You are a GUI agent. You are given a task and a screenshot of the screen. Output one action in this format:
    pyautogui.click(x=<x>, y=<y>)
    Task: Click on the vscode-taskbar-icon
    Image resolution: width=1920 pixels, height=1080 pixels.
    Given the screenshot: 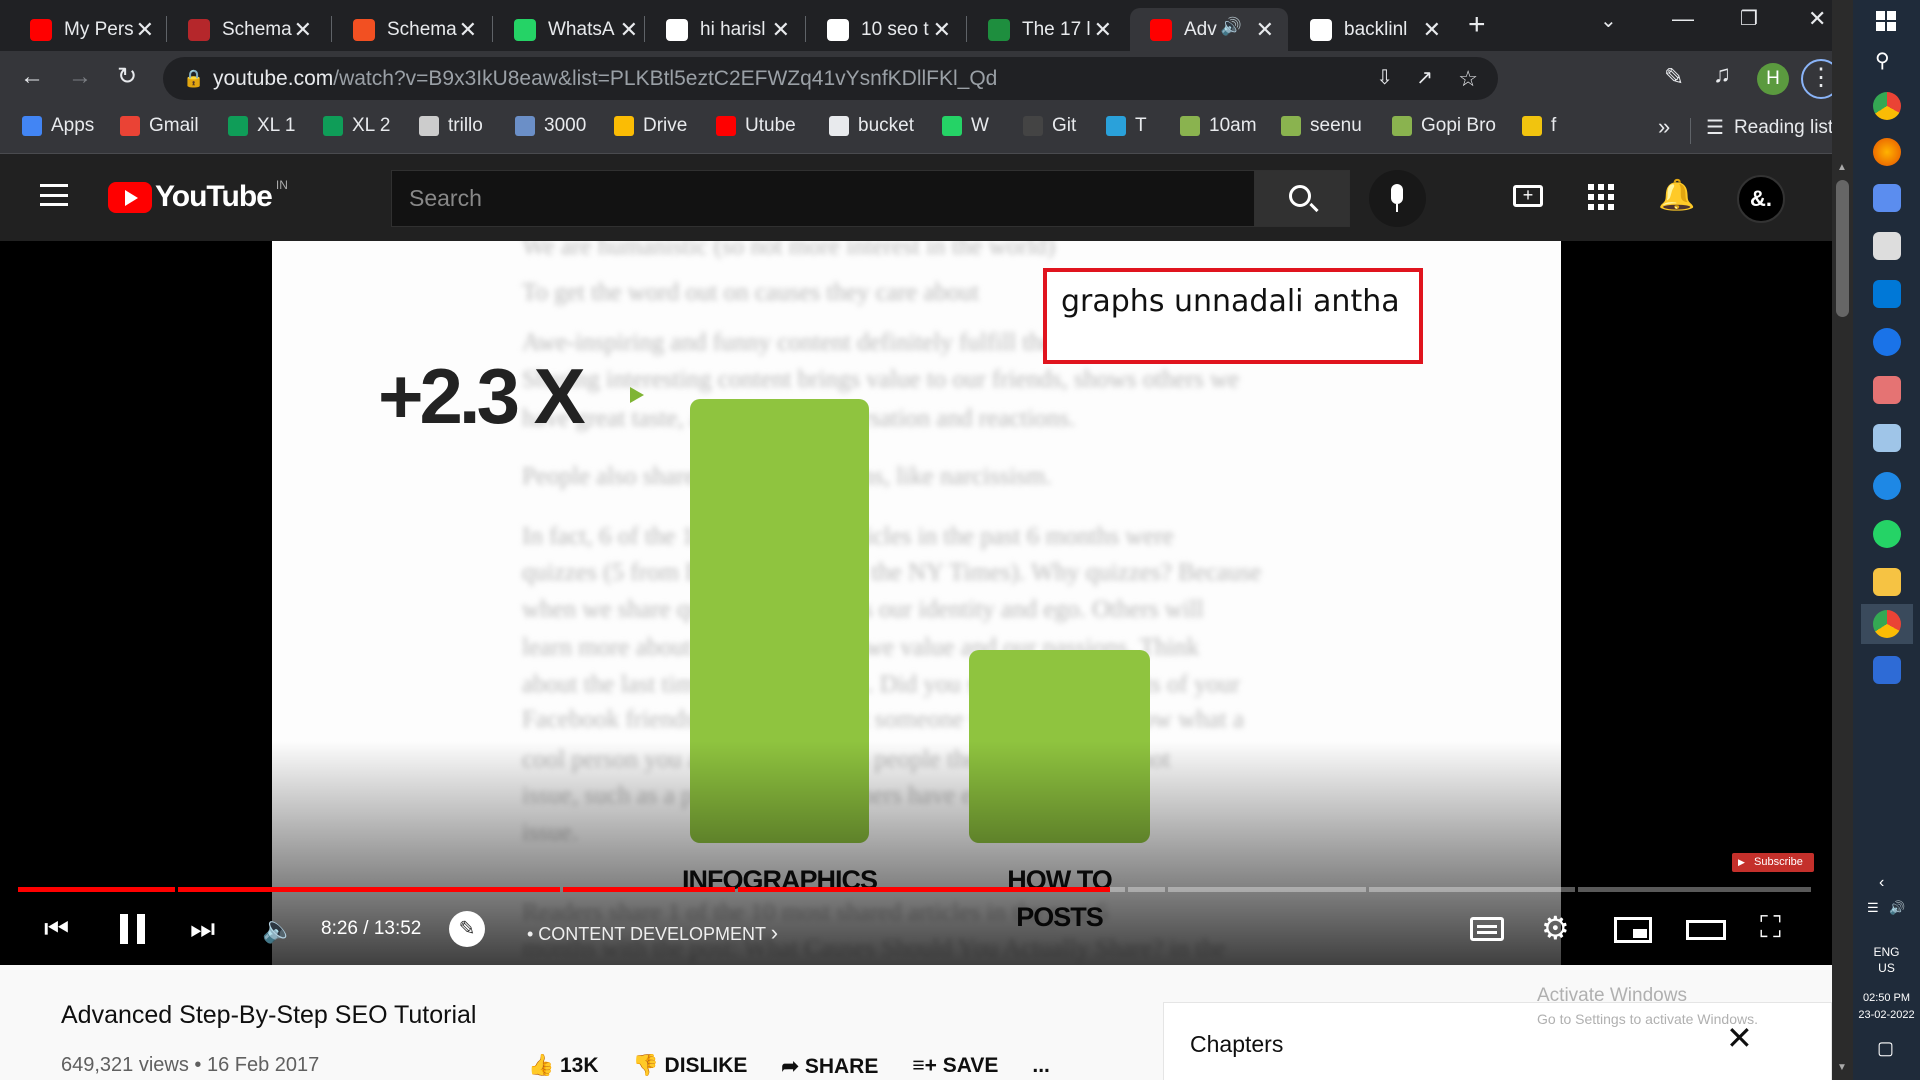 What is the action you would take?
    pyautogui.click(x=1887, y=294)
    